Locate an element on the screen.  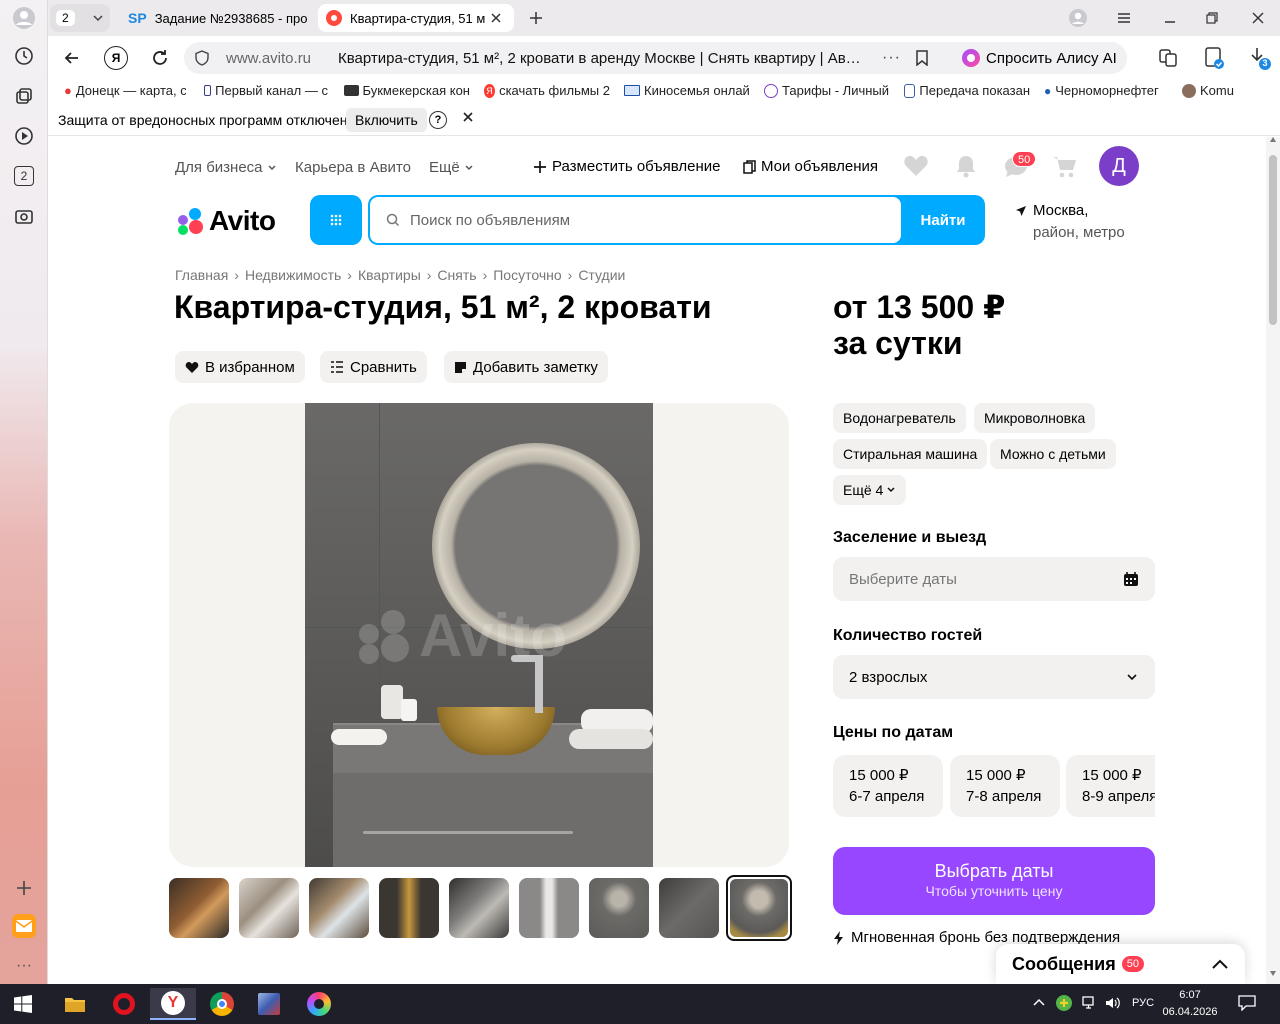
post-ad-link: Разместить объявление is located at coordinates (626, 166).